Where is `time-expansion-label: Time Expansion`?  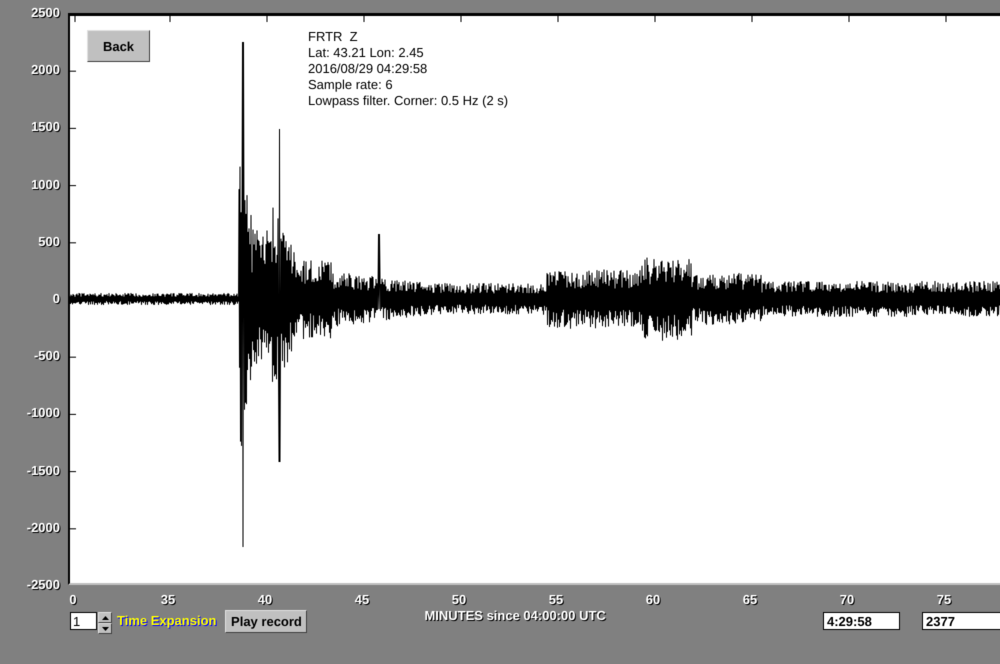
time-expansion-label: Time Expansion is located at coordinates (166, 620).